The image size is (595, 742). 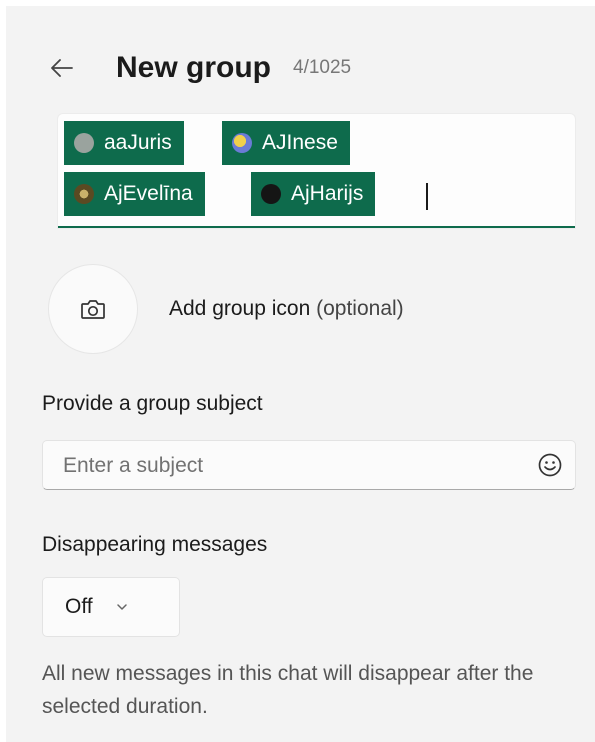 I want to click on chevron-down-icon, so click(x=121, y=607).